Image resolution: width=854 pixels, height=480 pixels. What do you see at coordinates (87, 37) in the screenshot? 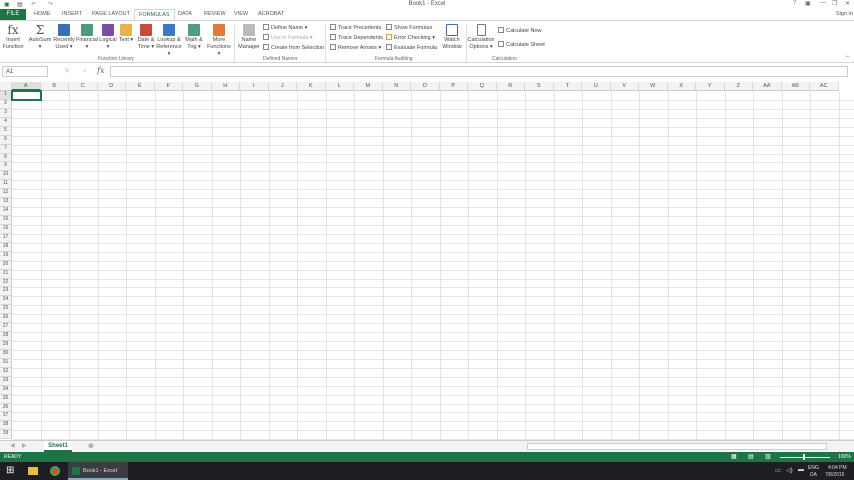
I see `function-button: Financial ▾` at bounding box center [87, 37].